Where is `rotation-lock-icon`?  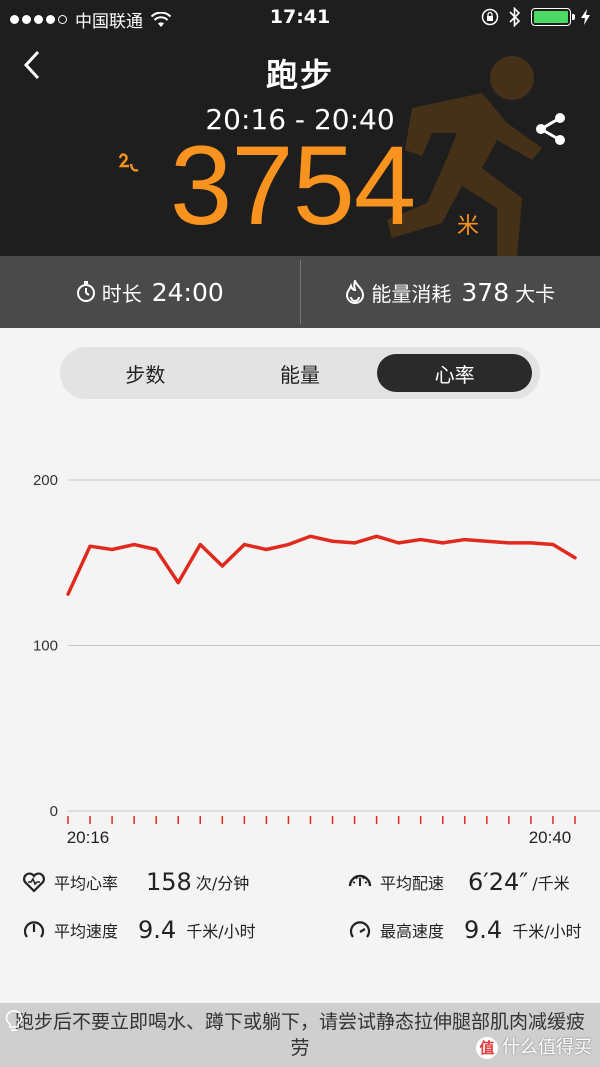
rotation-lock-icon is located at coordinates (490, 17).